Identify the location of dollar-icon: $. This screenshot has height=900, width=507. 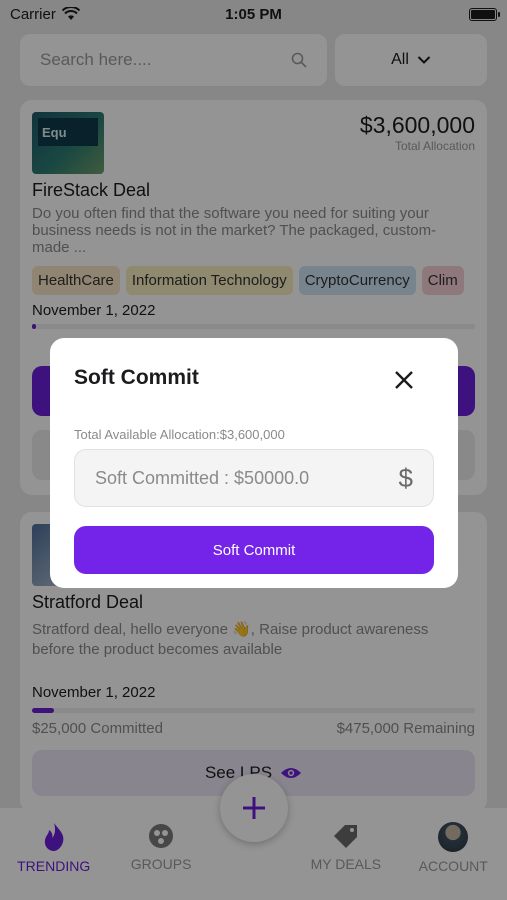
(405, 477).